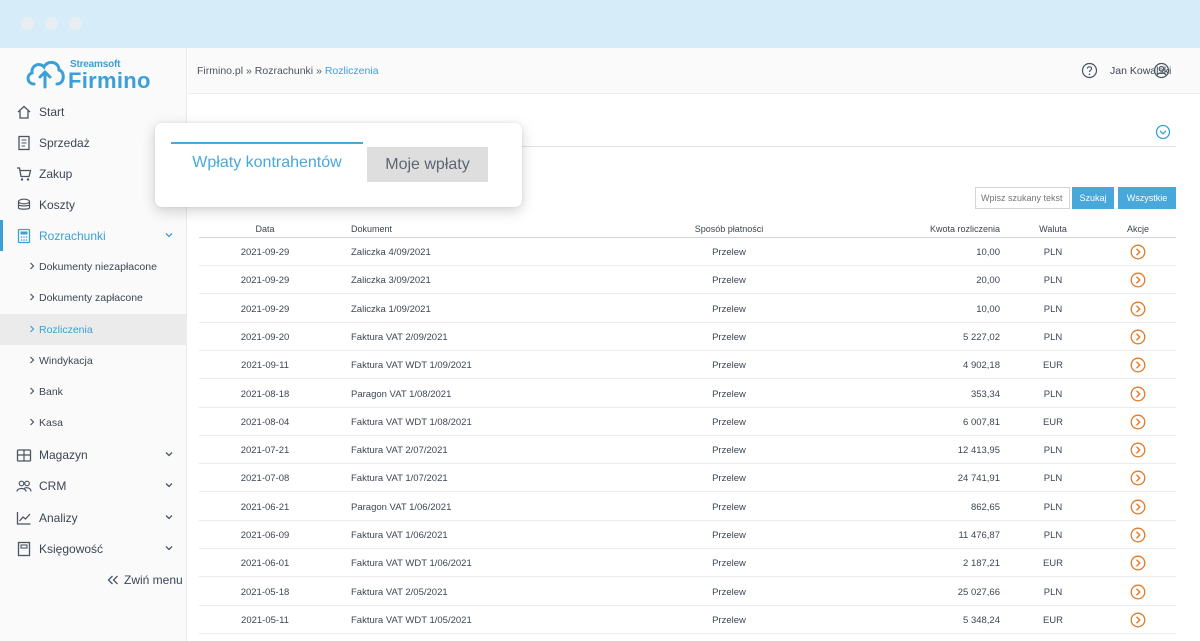 This screenshot has width=1200, height=641. Describe the element at coordinates (985, 507) in the screenshot. I see `cell-amount: 862,65` at that location.